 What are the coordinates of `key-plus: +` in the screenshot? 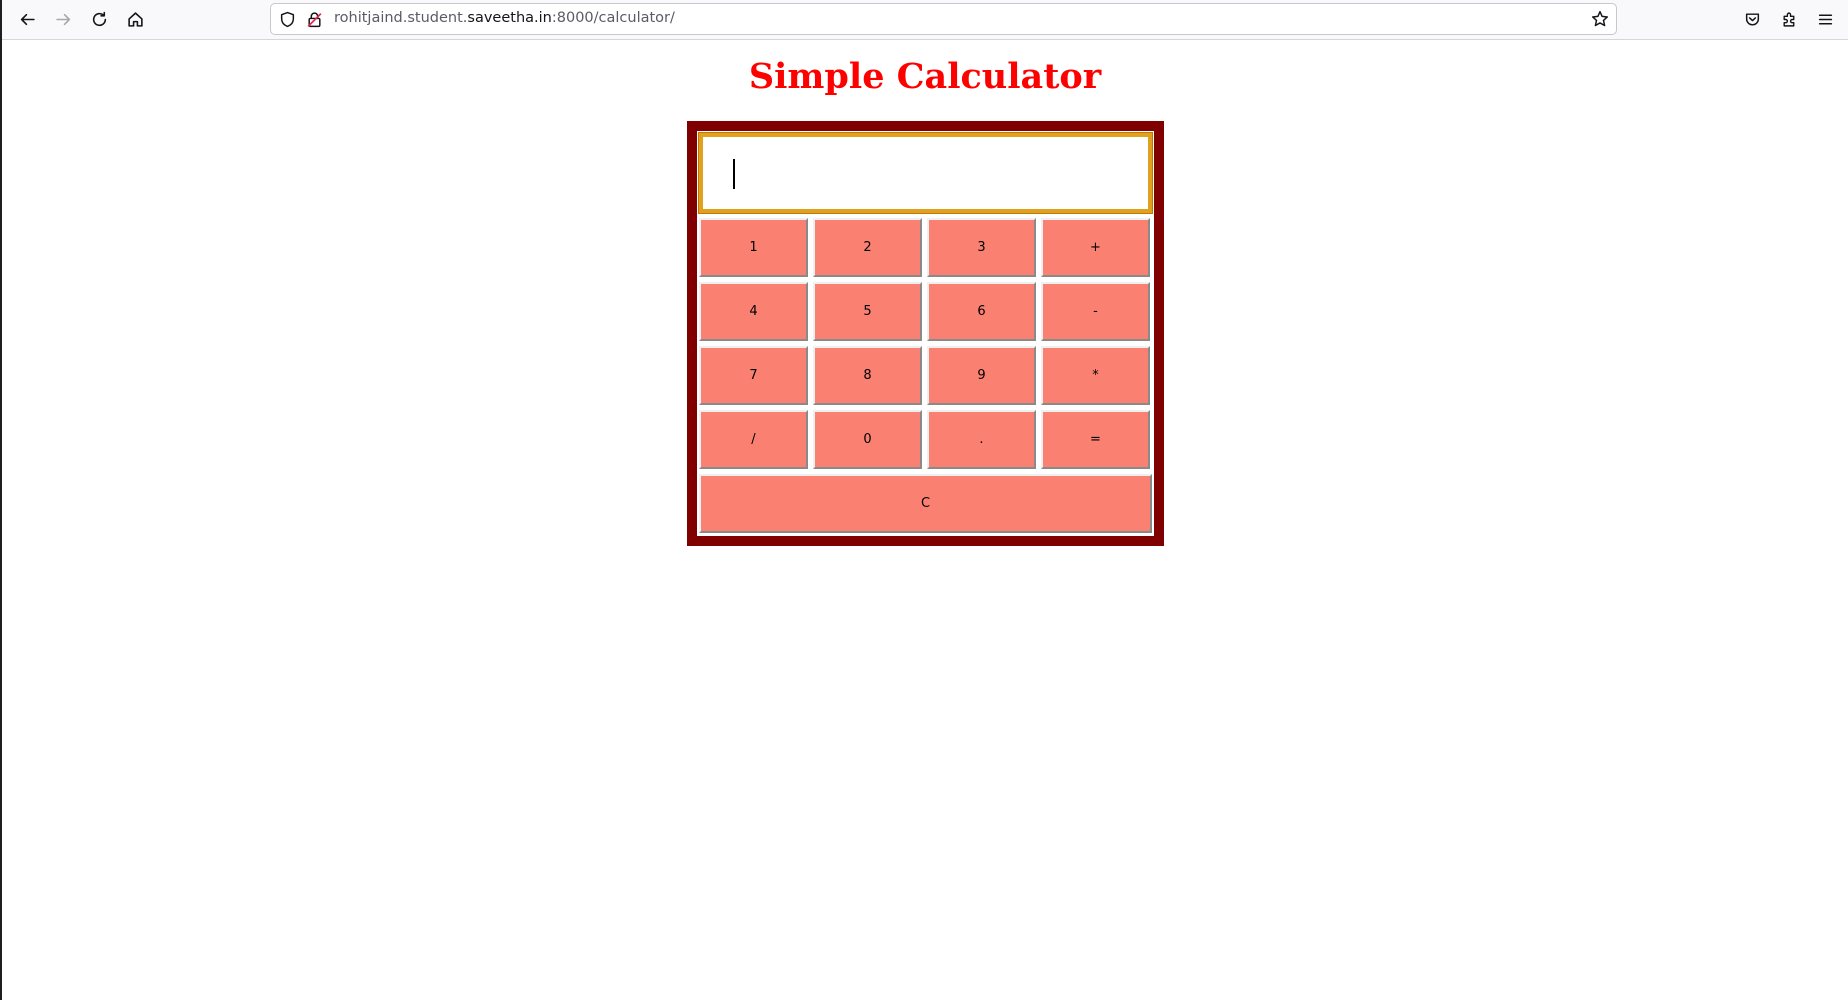 It's located at (1095, 247).